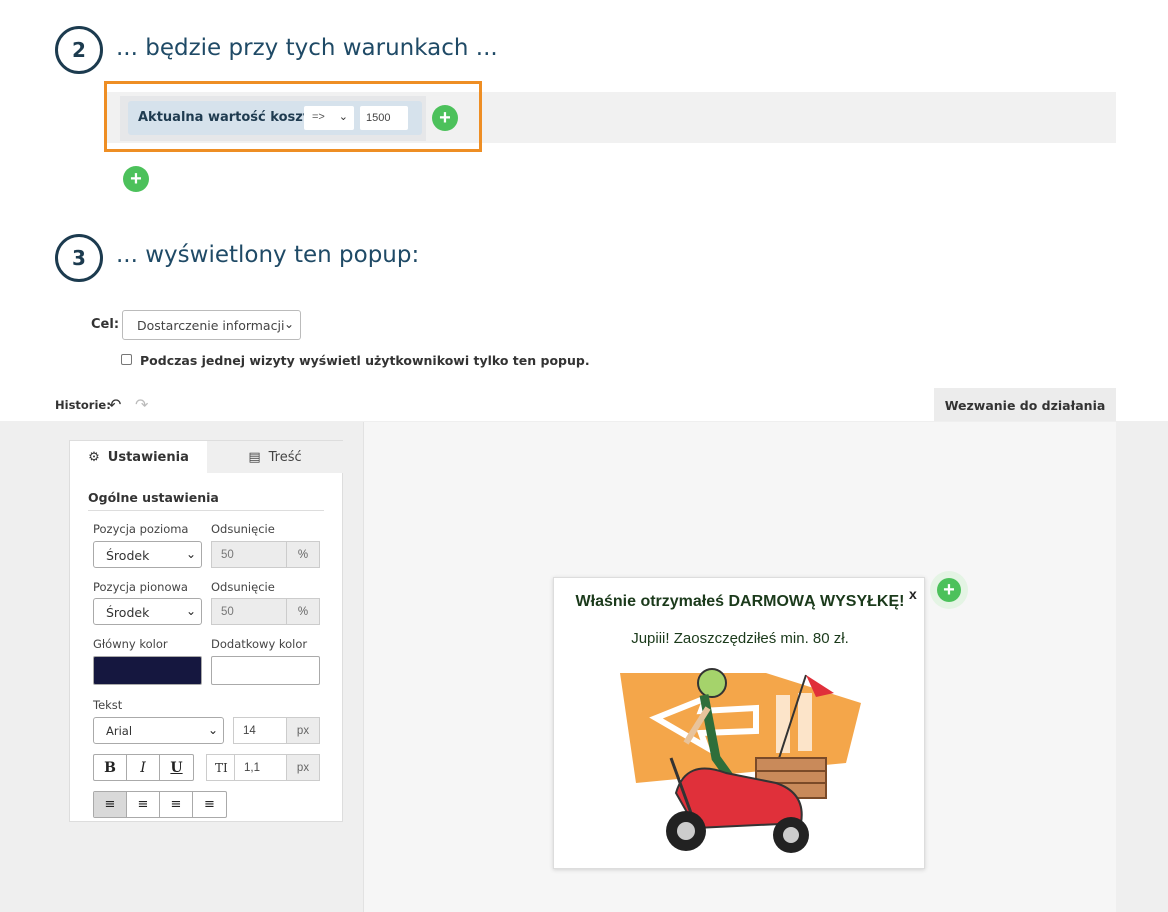  I want to click on extra-color-label: Dodatkowy kolor, so click(259, 644).